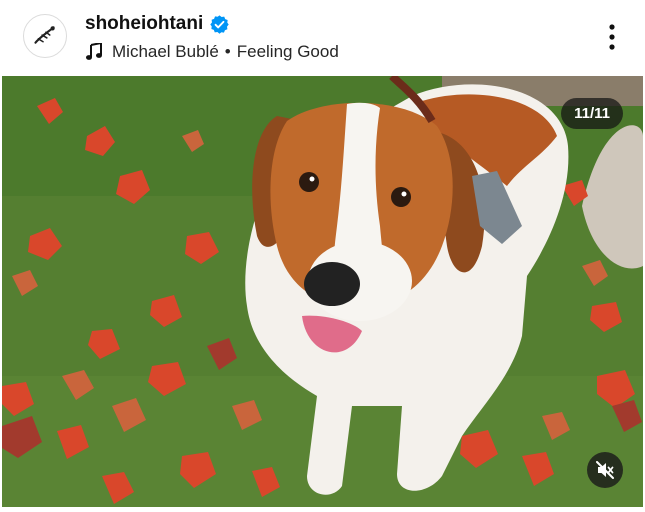 The width and height of the screenshot is (645, 512). I want to click on avatar, so click(45, 36).